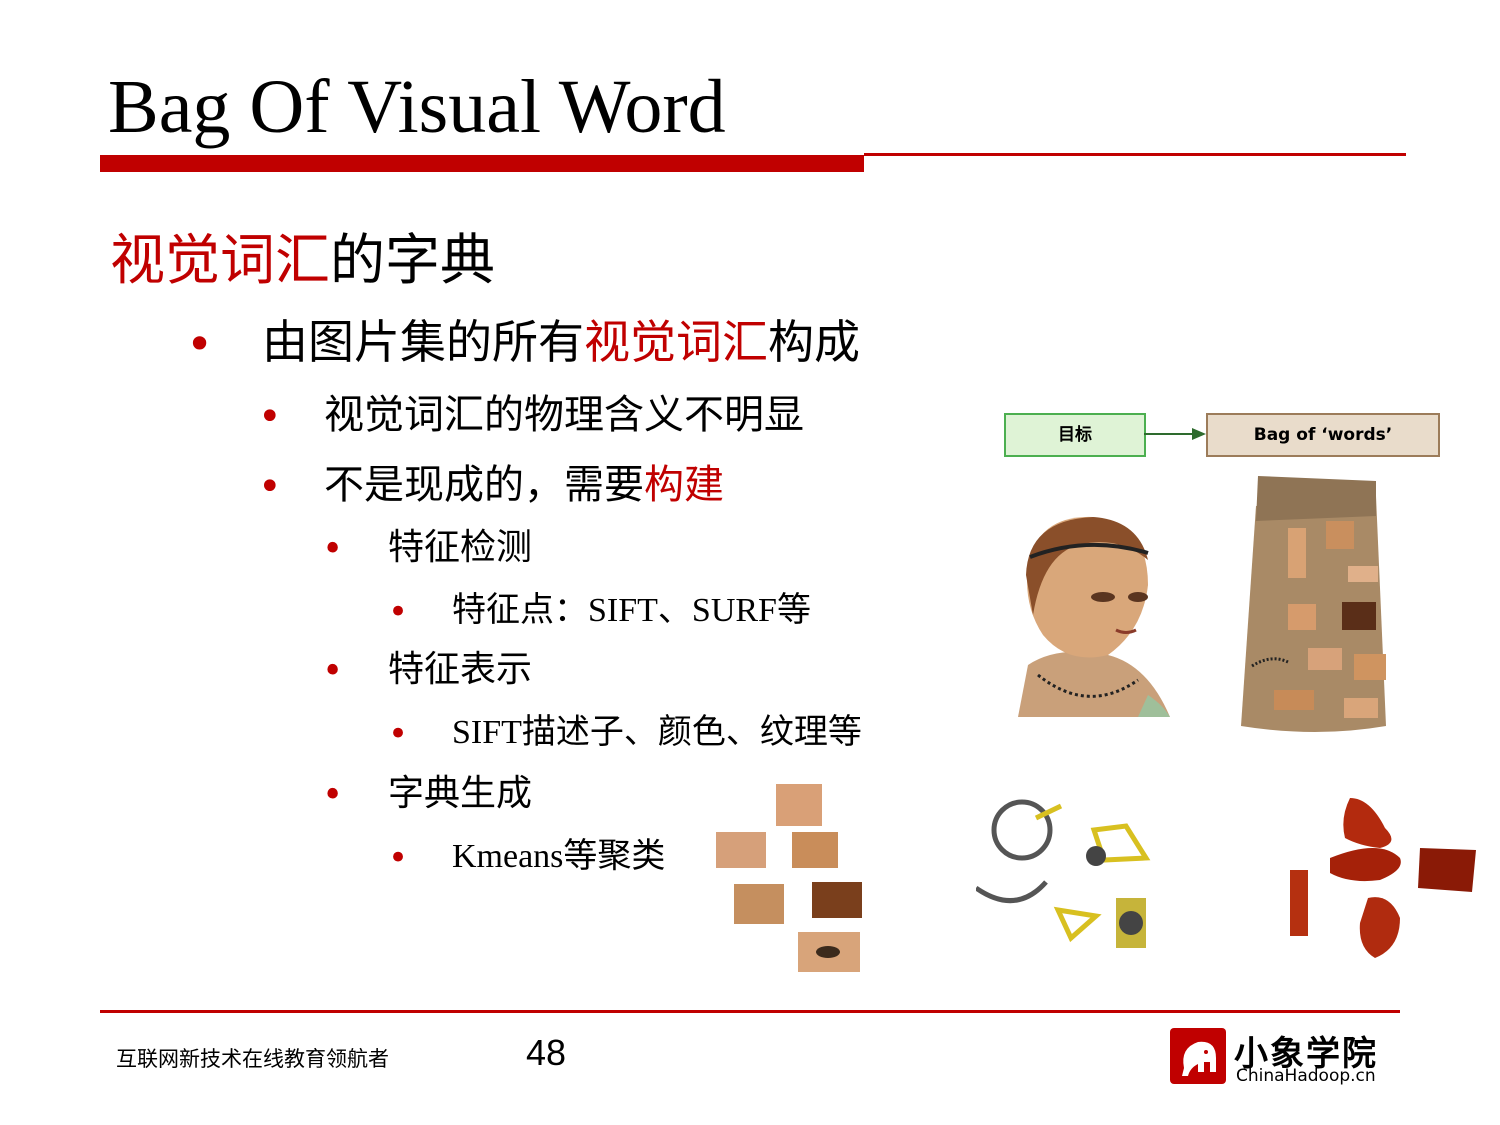 This screenshot has width=1500, height=1125. I want to click on footer-tagline: 互联网新技术在线教育领航者, so click(252, 1059).